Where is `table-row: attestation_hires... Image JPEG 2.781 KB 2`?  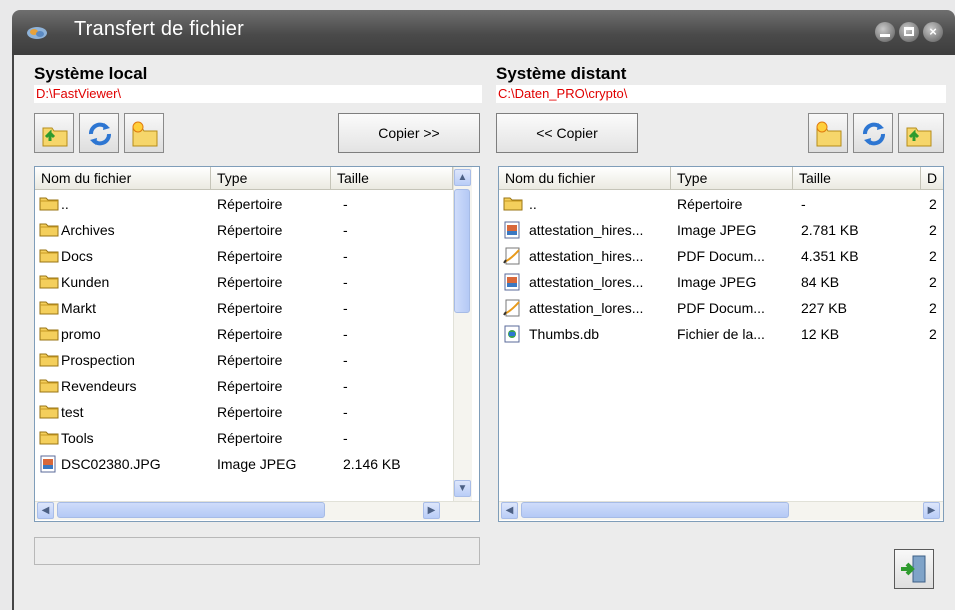 table-row: attestation_hires... Image JPEG 2.781 KB 2 is located at coordinates (721, 230).